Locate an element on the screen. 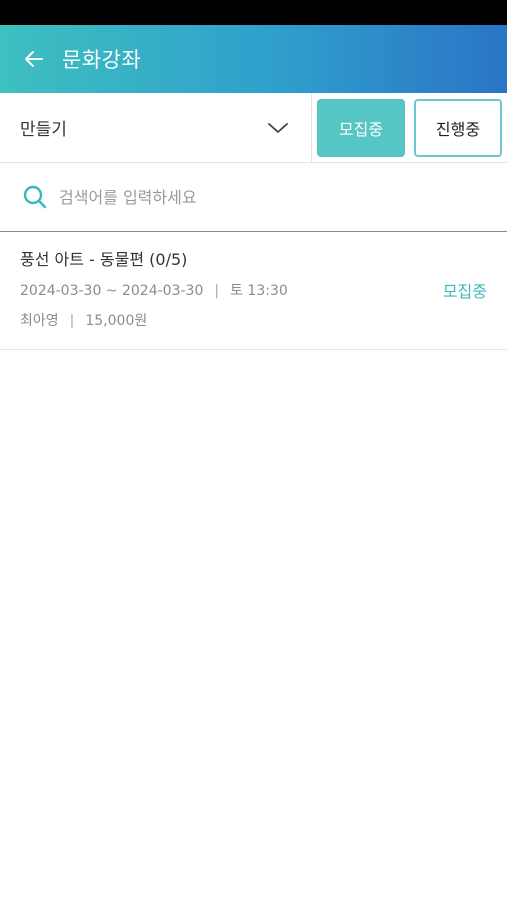  course-title: 풍선 아트 - 동물편 (0/5) is located at coordinates (104, 259).